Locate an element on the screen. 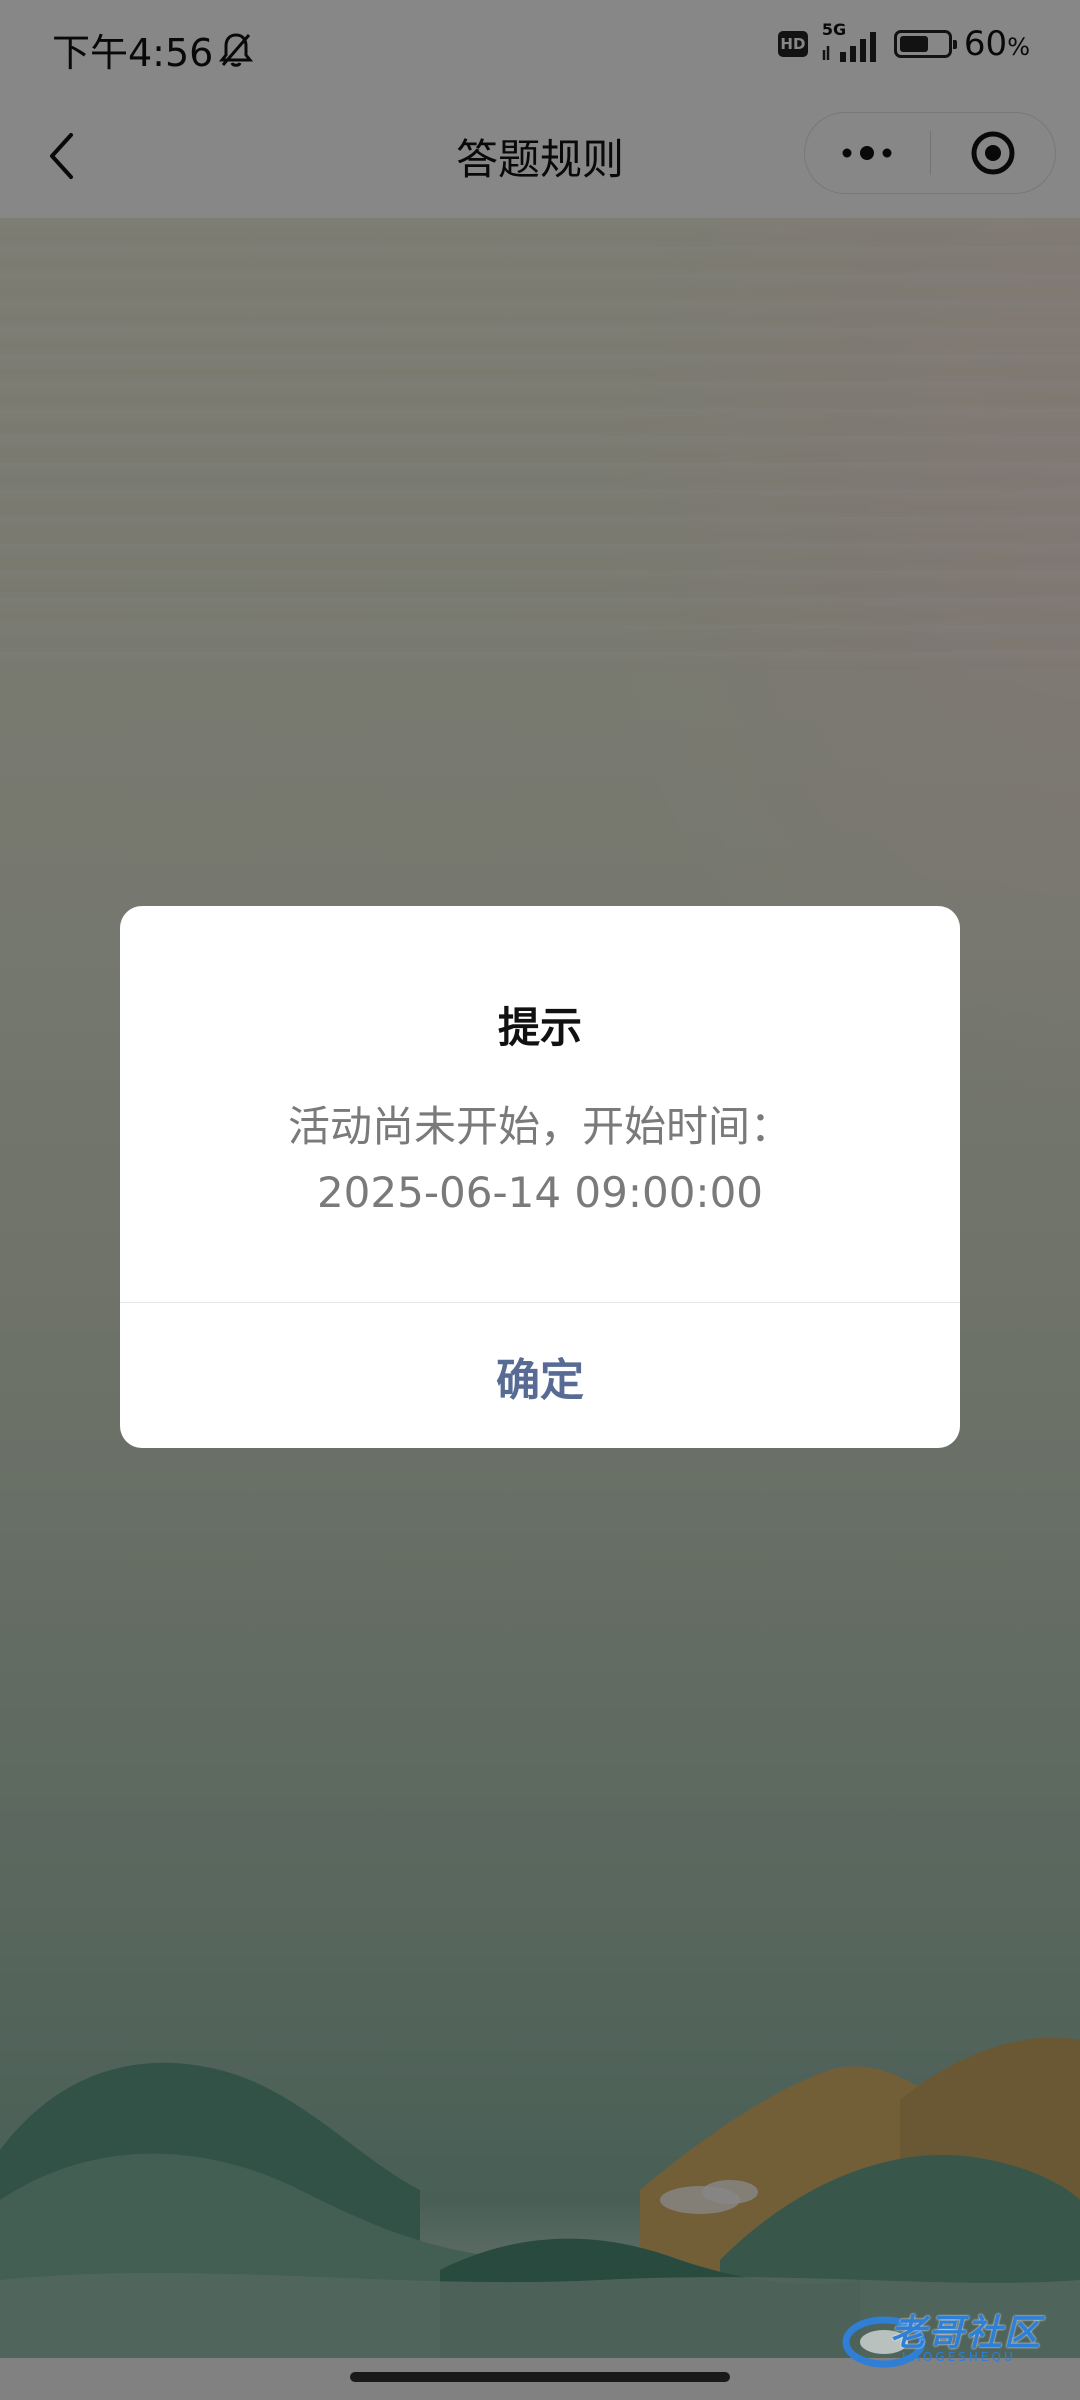  watermark-subtext: LAOGESHEQU is located at coordinates (959, 2357).